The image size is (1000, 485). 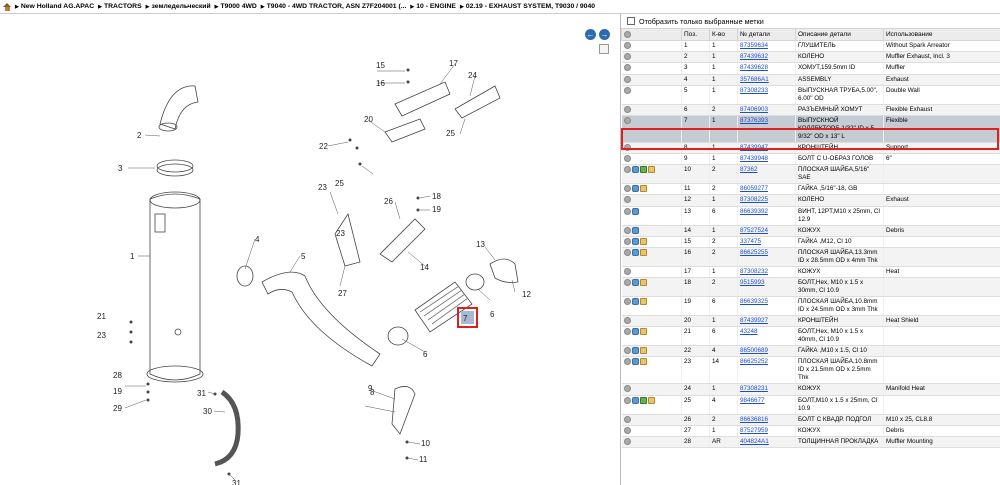 What do you see at coordinates (754, 361) in the screenshot?
I see `part-number-link: 86625252` at bounding box center [754, 361].